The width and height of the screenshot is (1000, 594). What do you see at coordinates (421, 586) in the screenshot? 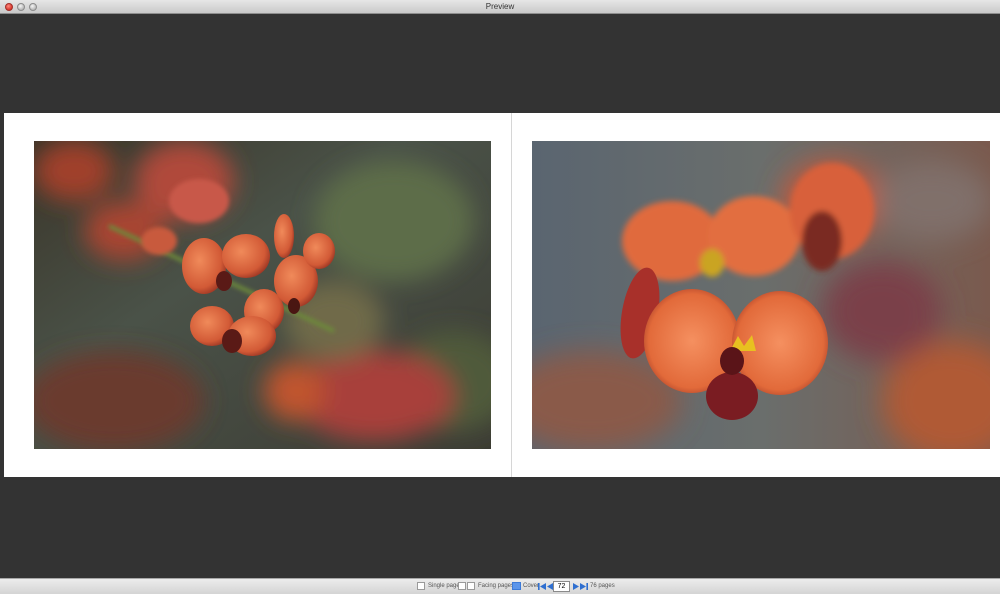
I see `single-page-checkbox-icon` at bounding box center [421, 586].